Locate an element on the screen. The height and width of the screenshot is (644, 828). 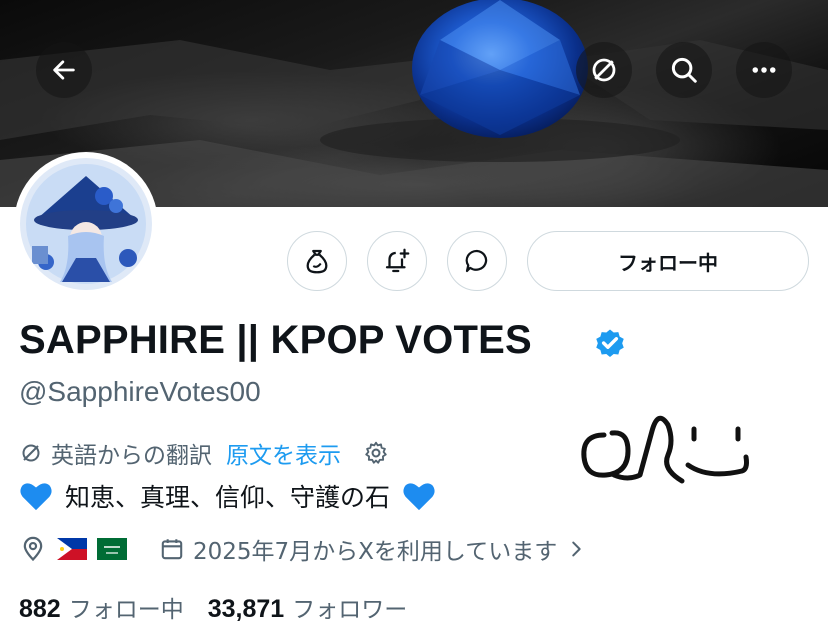
tip-button is located at coordinates (317, 261).